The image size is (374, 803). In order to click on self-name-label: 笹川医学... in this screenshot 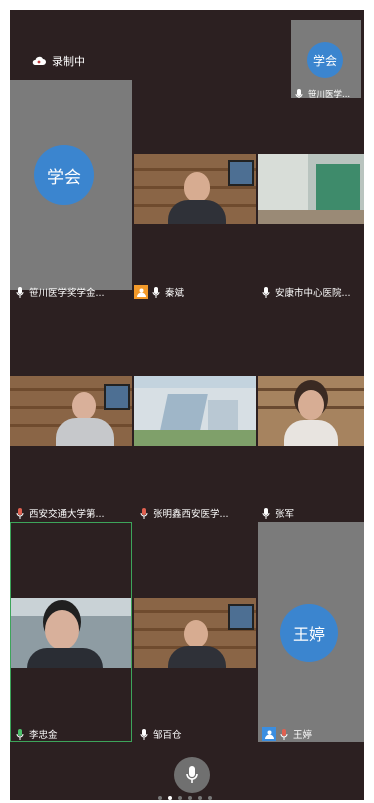, I will do `click(322, 93)`.